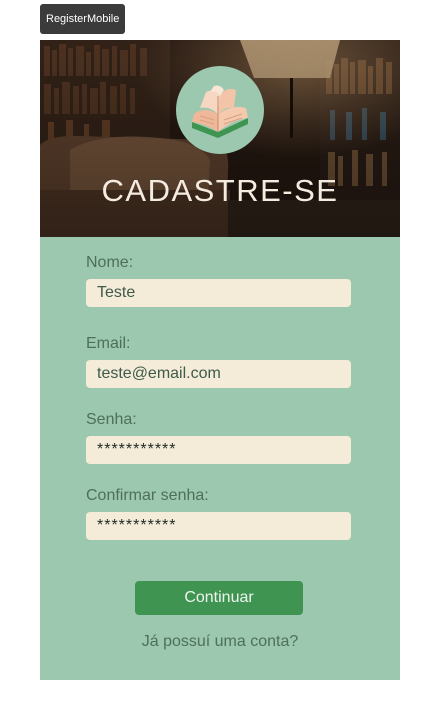 The image size is (440, 720). I want to click on confirm-password-input, so click(218, 526).